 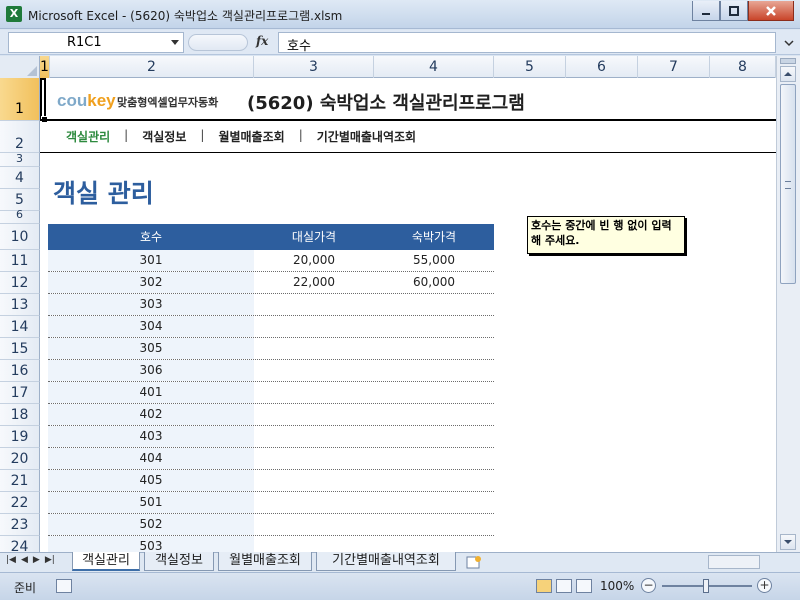 I want to click on row-header: 23, so click(x=20, y=525).